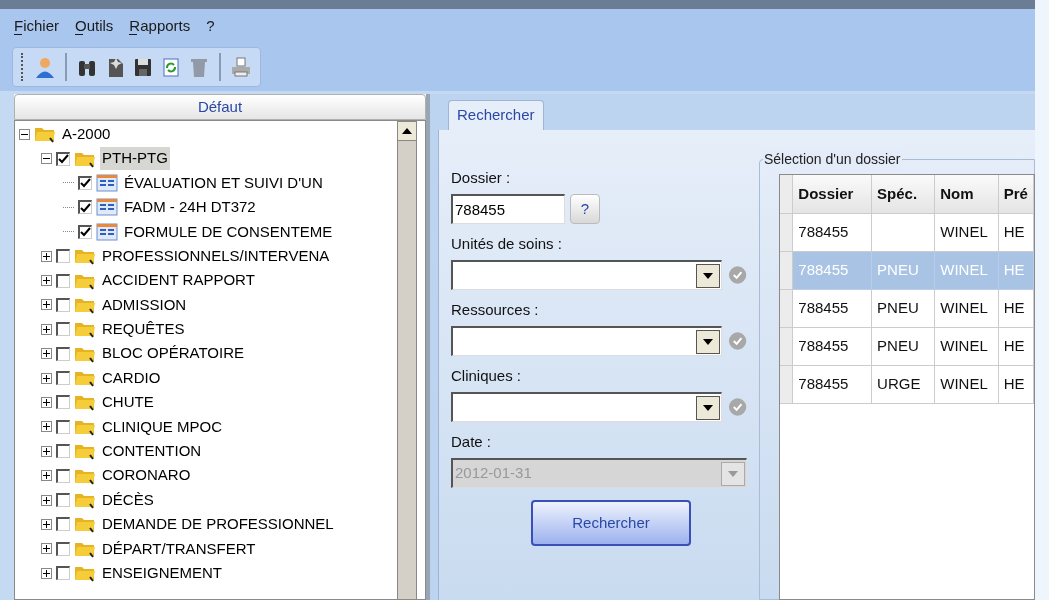 The image size is (1049, 600). I want to click on scrollbar, so click(407, 360).